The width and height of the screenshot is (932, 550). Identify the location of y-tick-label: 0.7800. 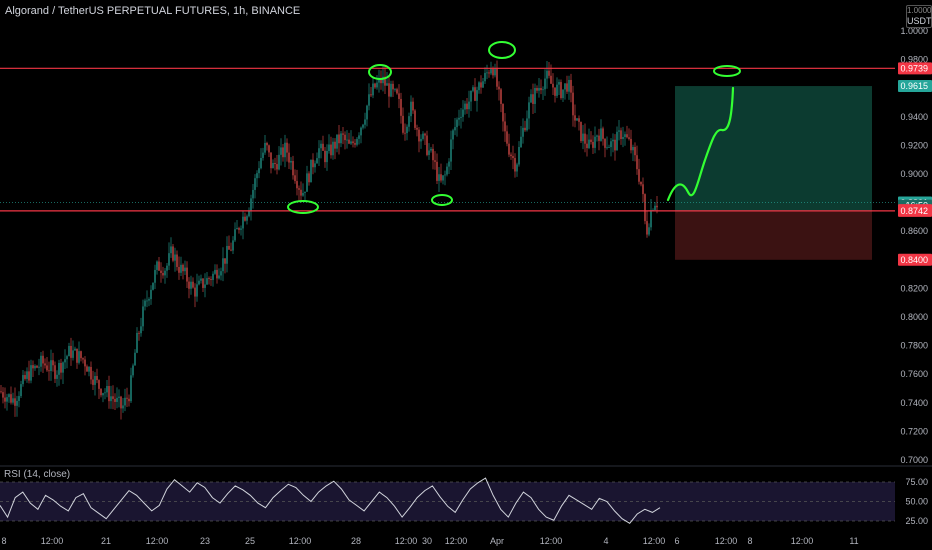
(914, 346).